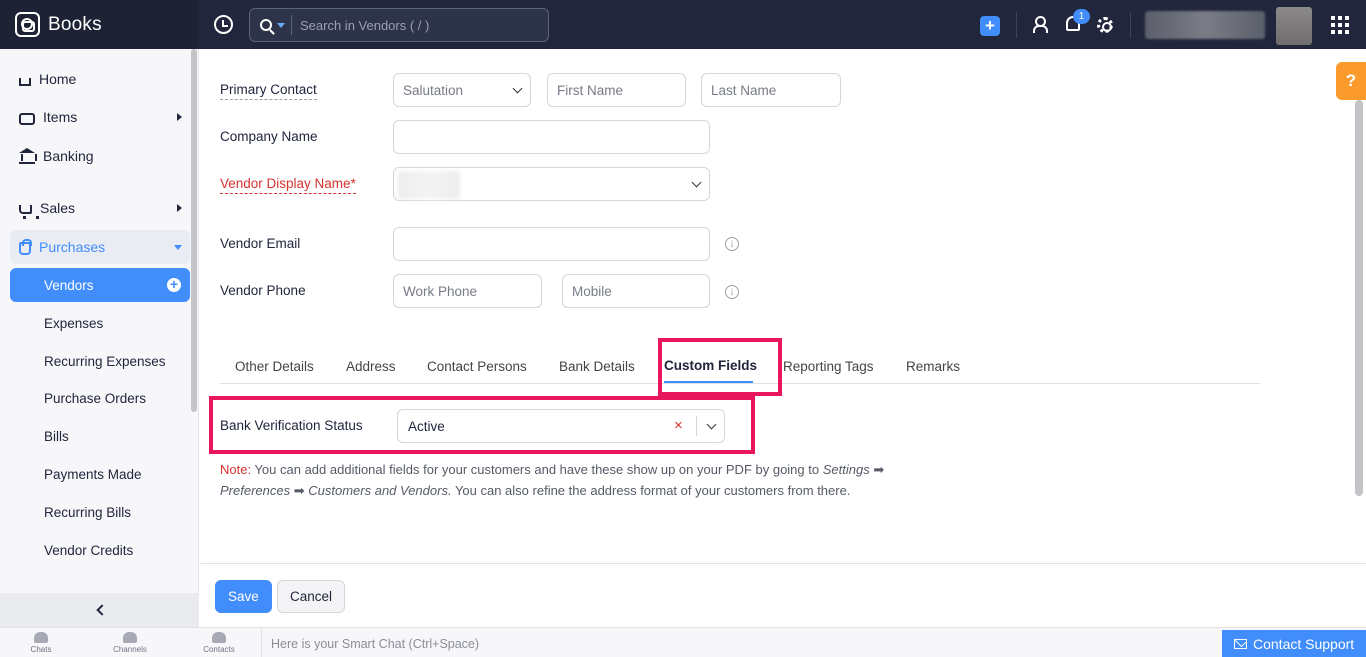  Describe the element at coordinates (223, 24) in the screenshot. I see `recent-history-icon` at that location.